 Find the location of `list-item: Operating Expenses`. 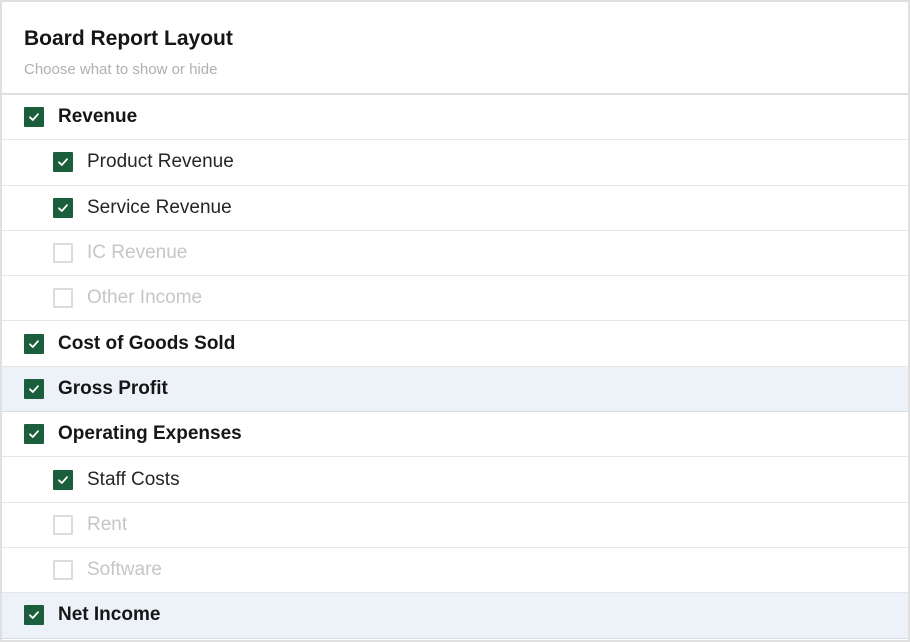

list-item: Operating Expenses is located at coordinates (455, 435).